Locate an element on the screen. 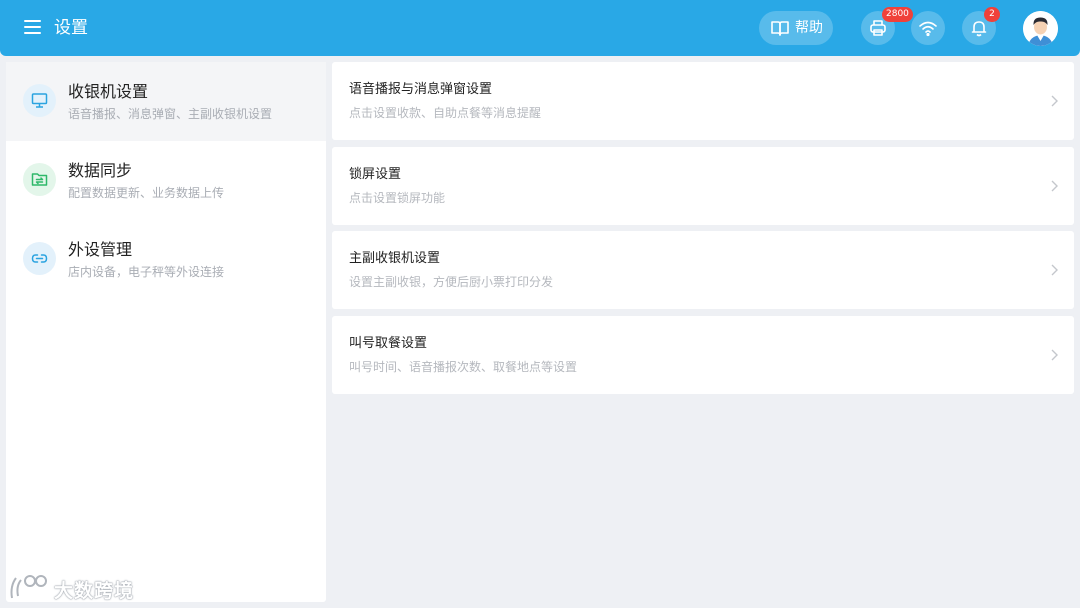  menu-icon is located at coordinates (32, 27).